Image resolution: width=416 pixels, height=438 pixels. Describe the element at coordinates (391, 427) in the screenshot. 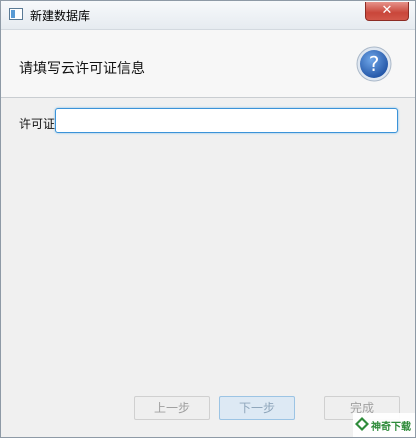

I see `watermark-text: 神奇下载` at that location.